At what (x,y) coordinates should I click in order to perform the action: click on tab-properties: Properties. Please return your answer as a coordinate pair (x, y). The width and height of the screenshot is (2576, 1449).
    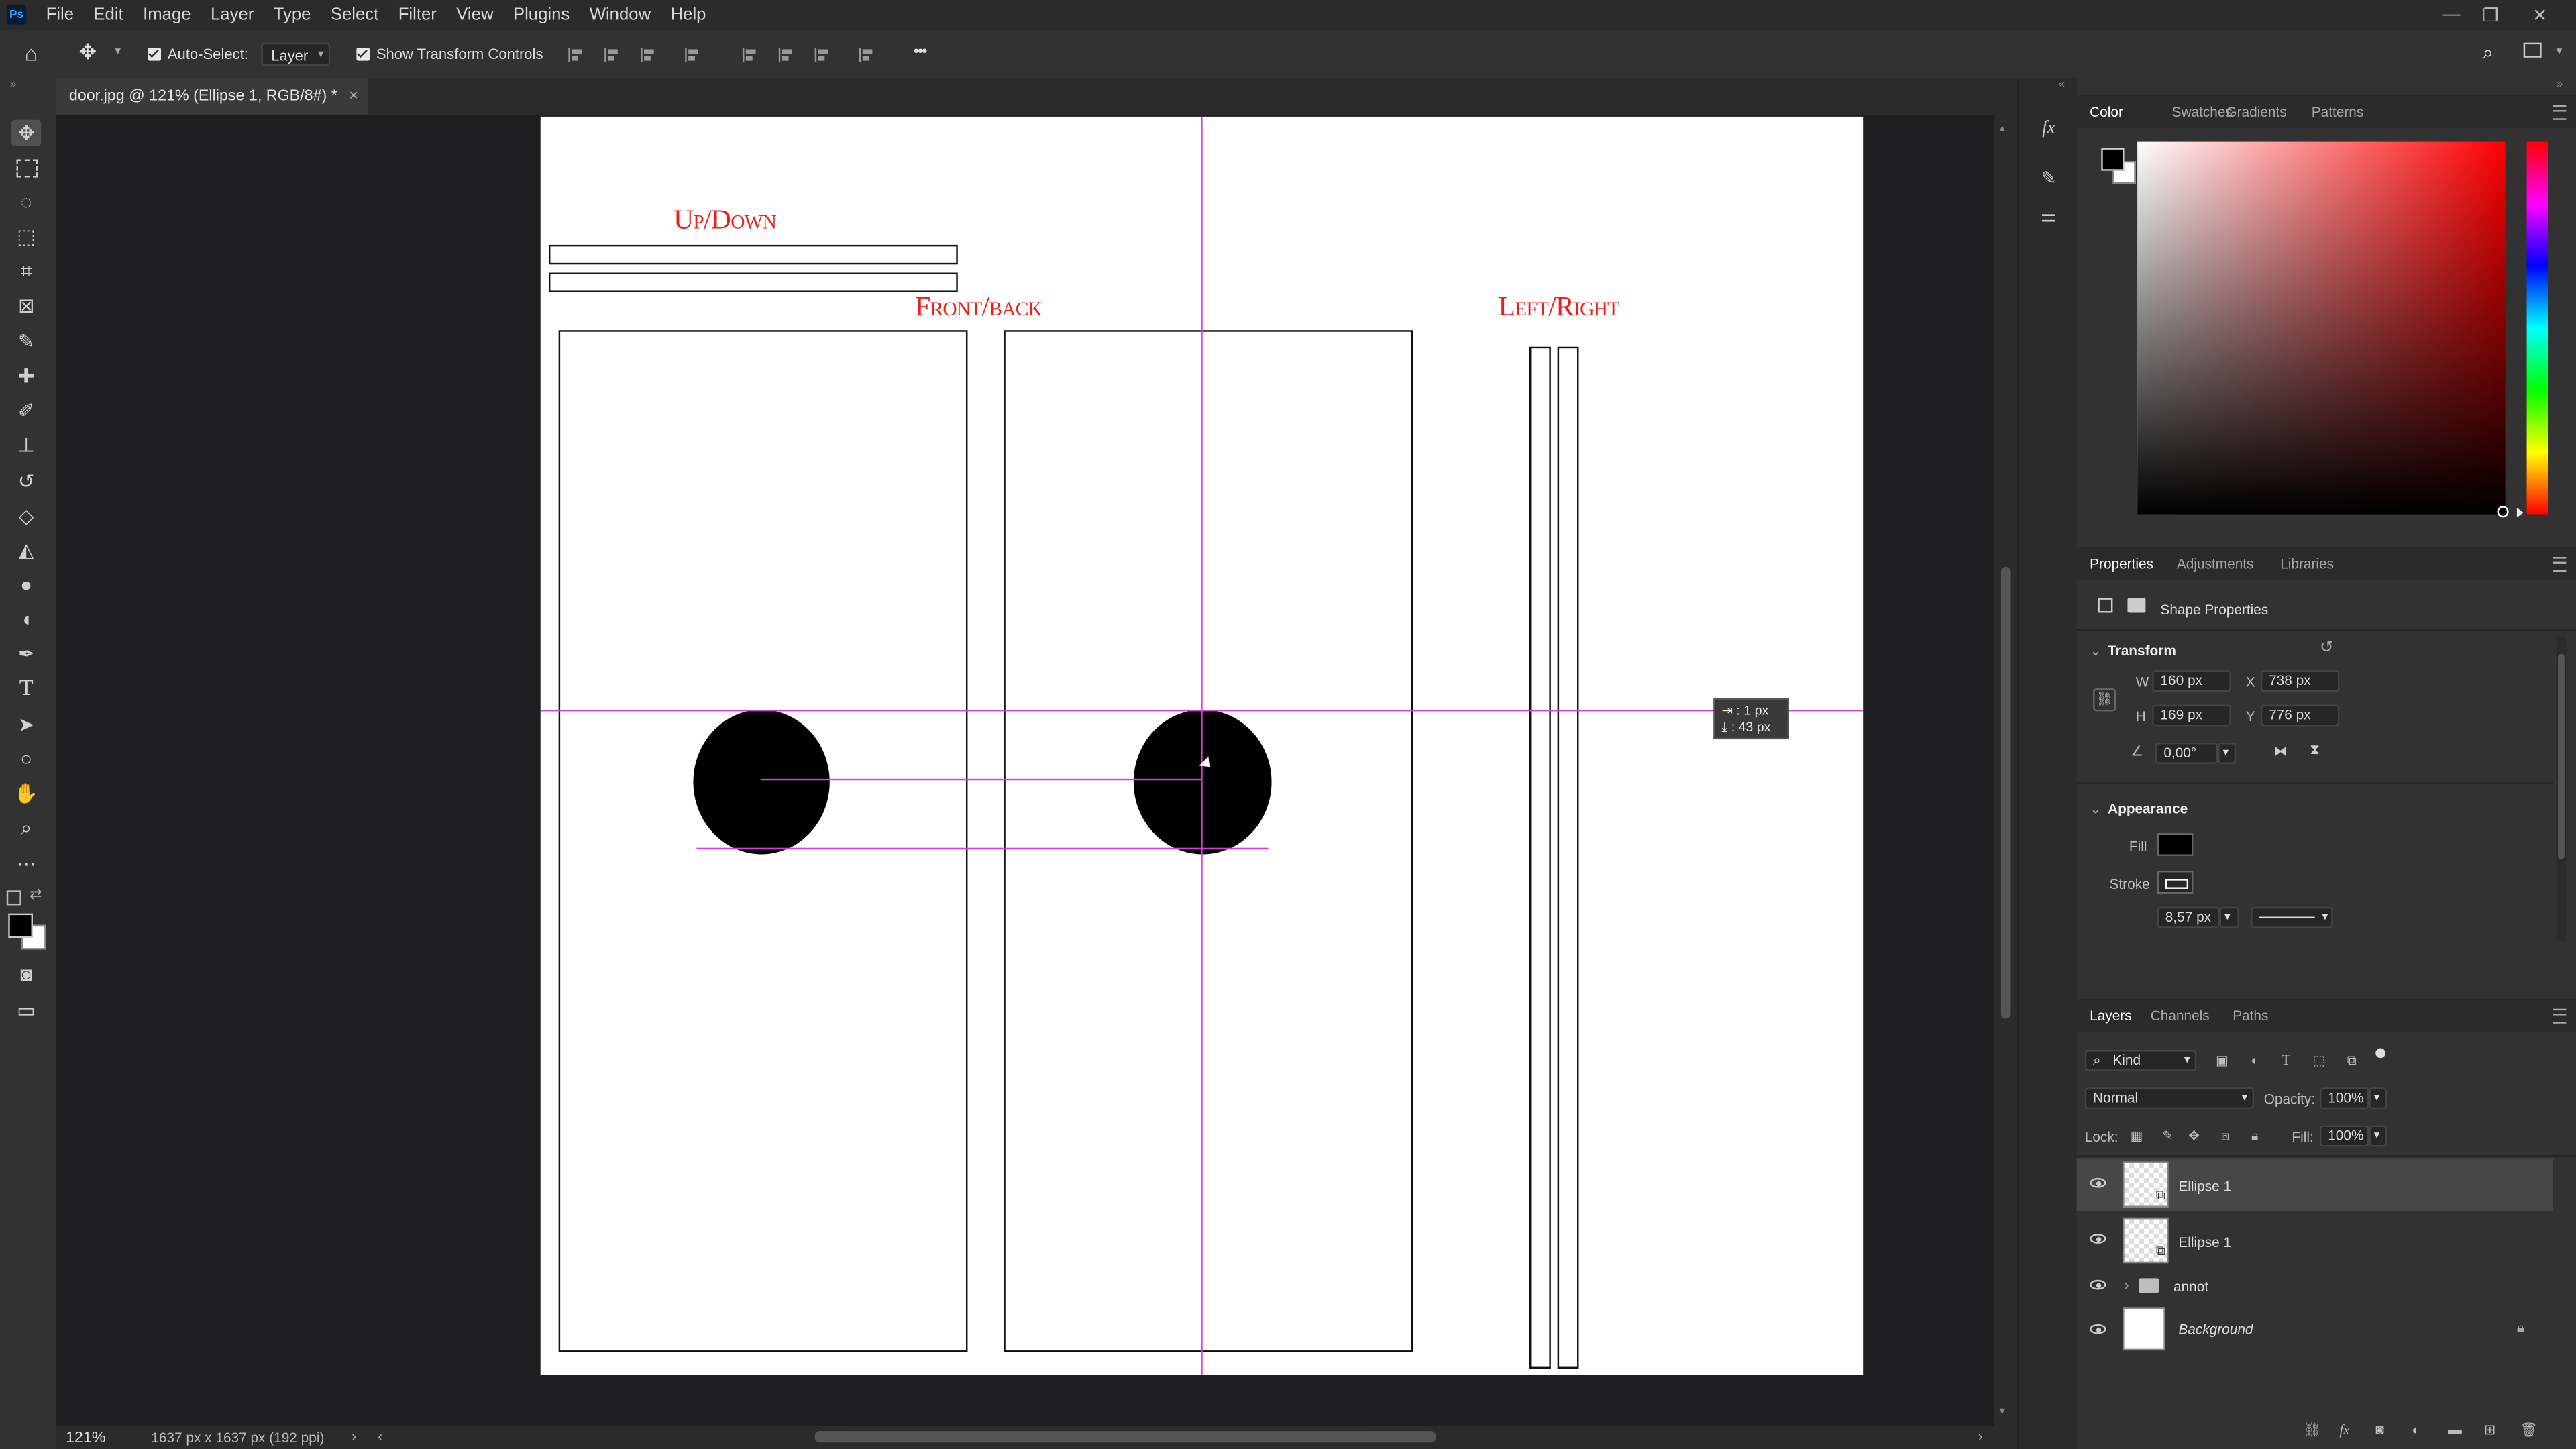
    Looking at the image, I should click on (2121, 563).